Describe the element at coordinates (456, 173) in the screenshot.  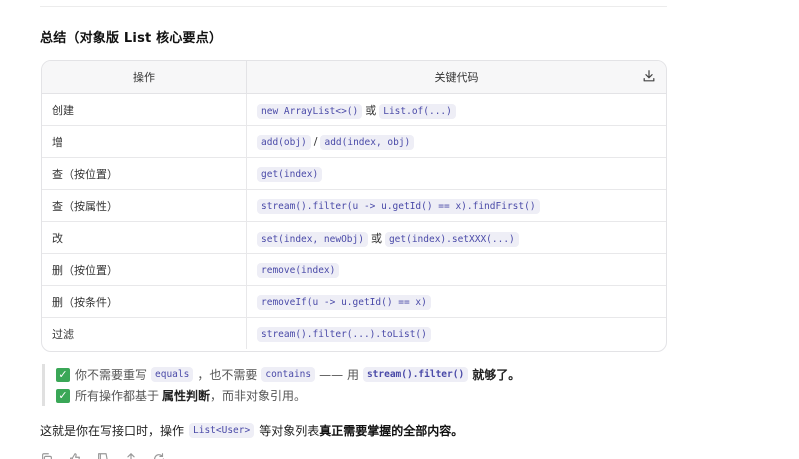
I see `code-cell: get(index)` at that location.